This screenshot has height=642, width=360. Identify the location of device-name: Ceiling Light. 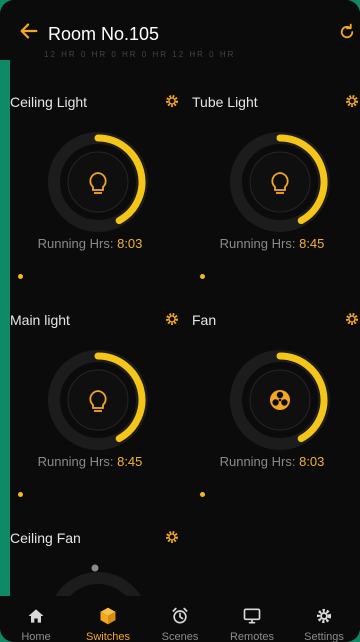
(49, 102).